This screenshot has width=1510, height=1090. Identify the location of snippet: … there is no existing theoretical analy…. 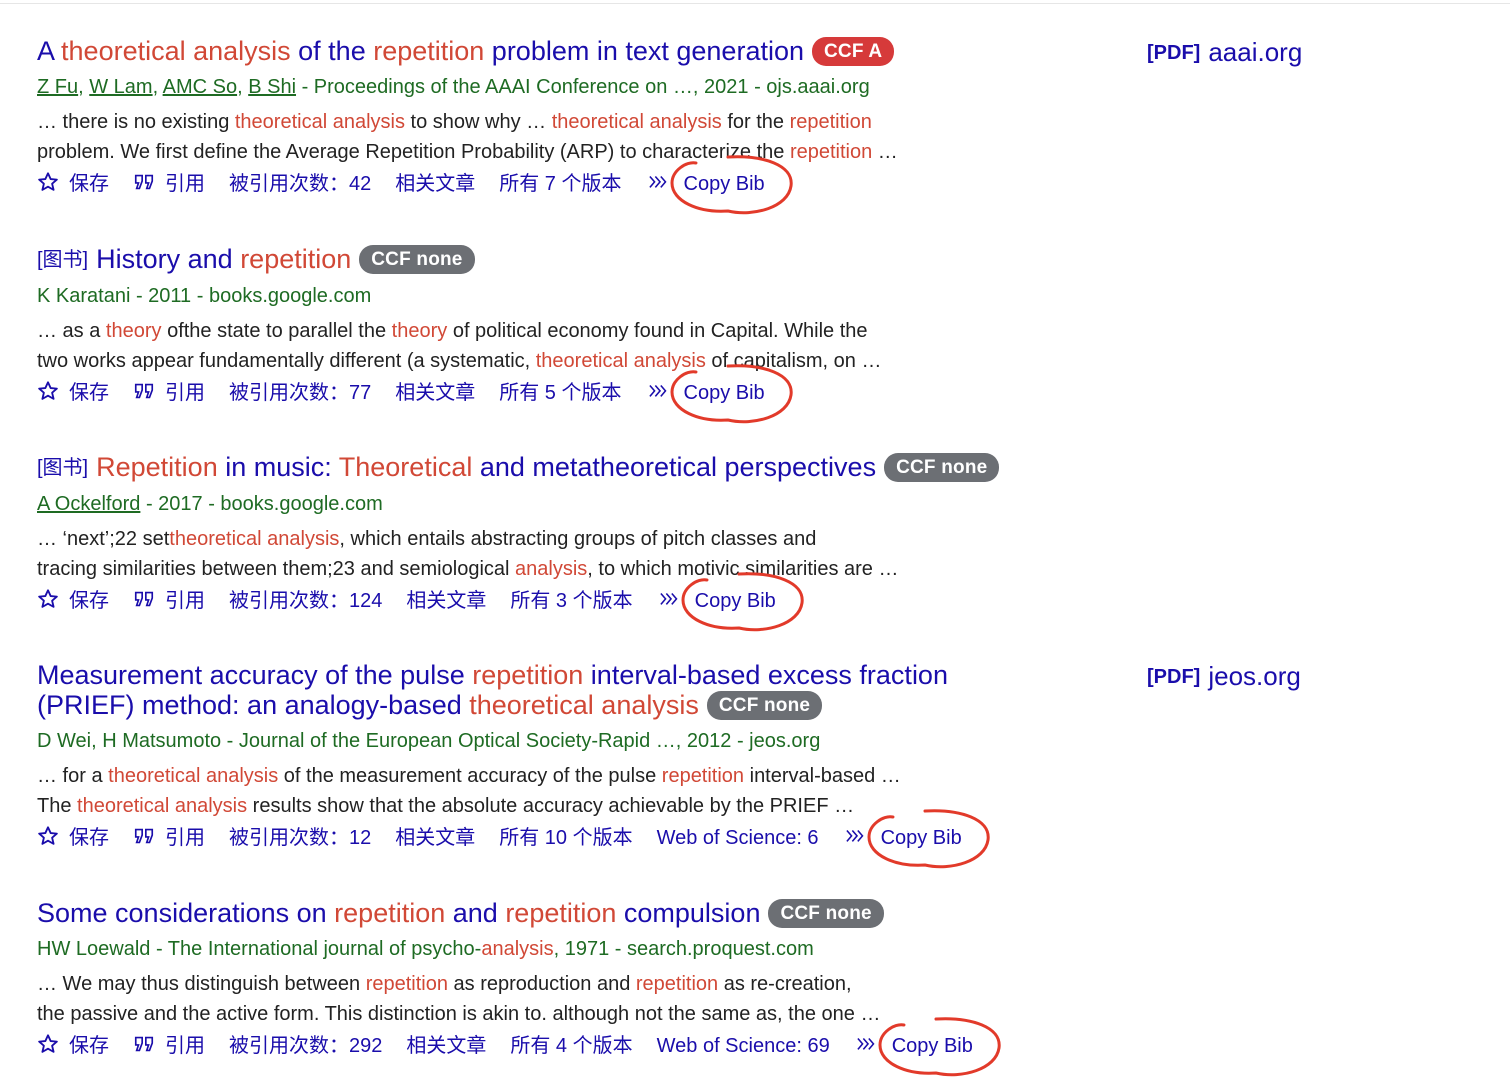
(537, 137).